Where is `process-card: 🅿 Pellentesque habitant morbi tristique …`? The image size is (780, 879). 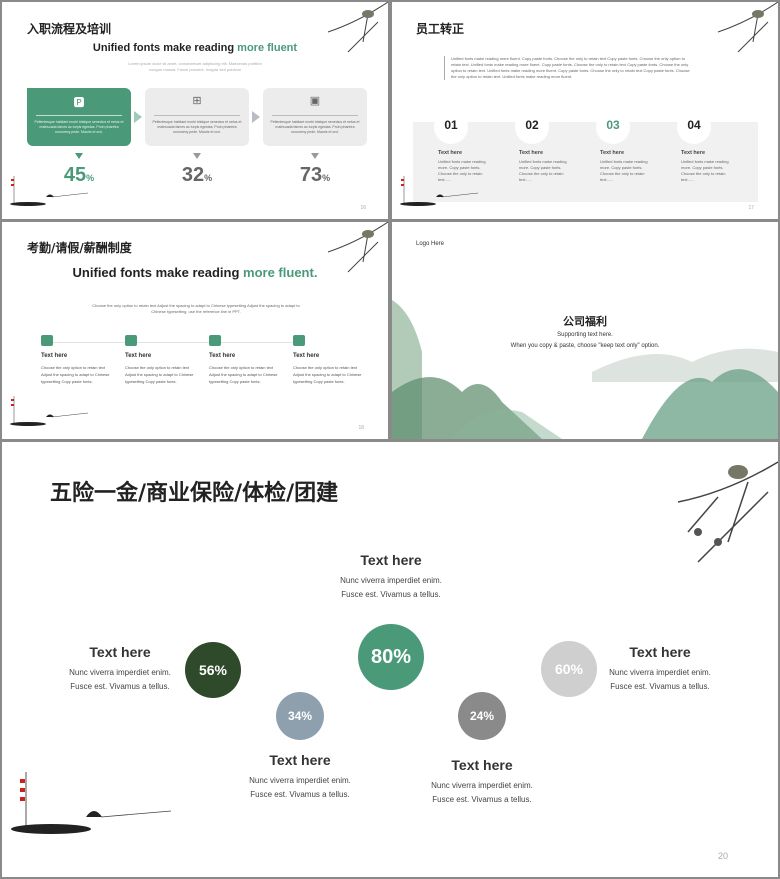
process-card: 🅿 Pellentesque habitant morbi tristique … is located at coordinates (79, 117).